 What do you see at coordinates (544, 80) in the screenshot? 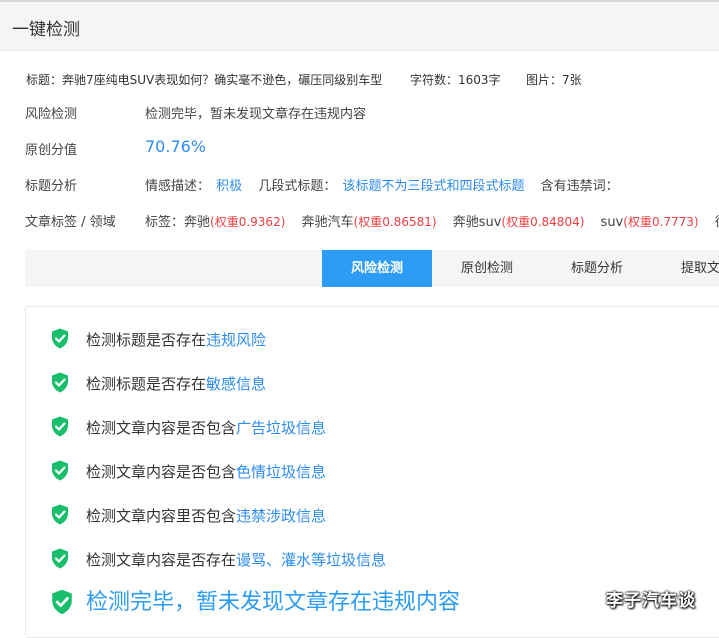
I see `image-count-label: 图片：` at bounding box center [544, 80].